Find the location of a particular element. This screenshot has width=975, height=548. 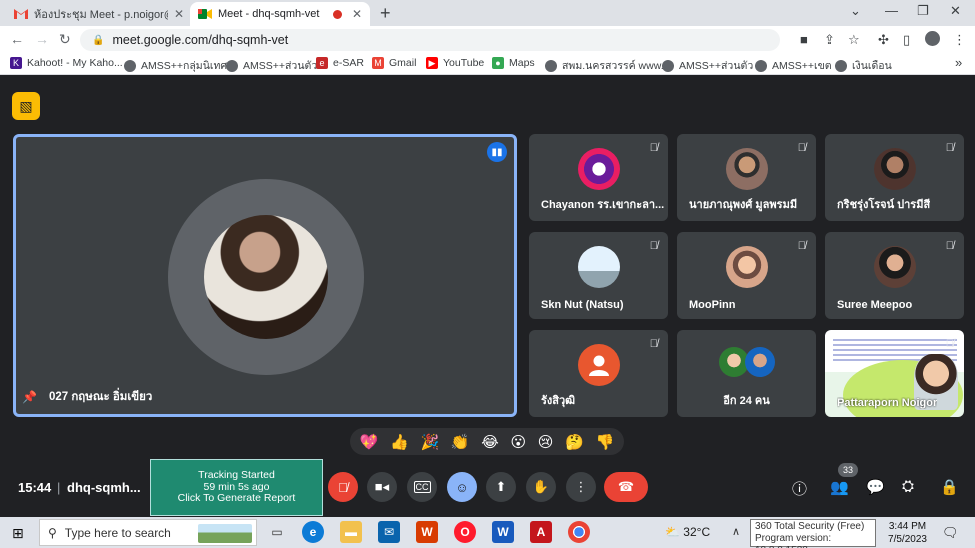

wps-office-icon: W is located at coordinates (427, 532).